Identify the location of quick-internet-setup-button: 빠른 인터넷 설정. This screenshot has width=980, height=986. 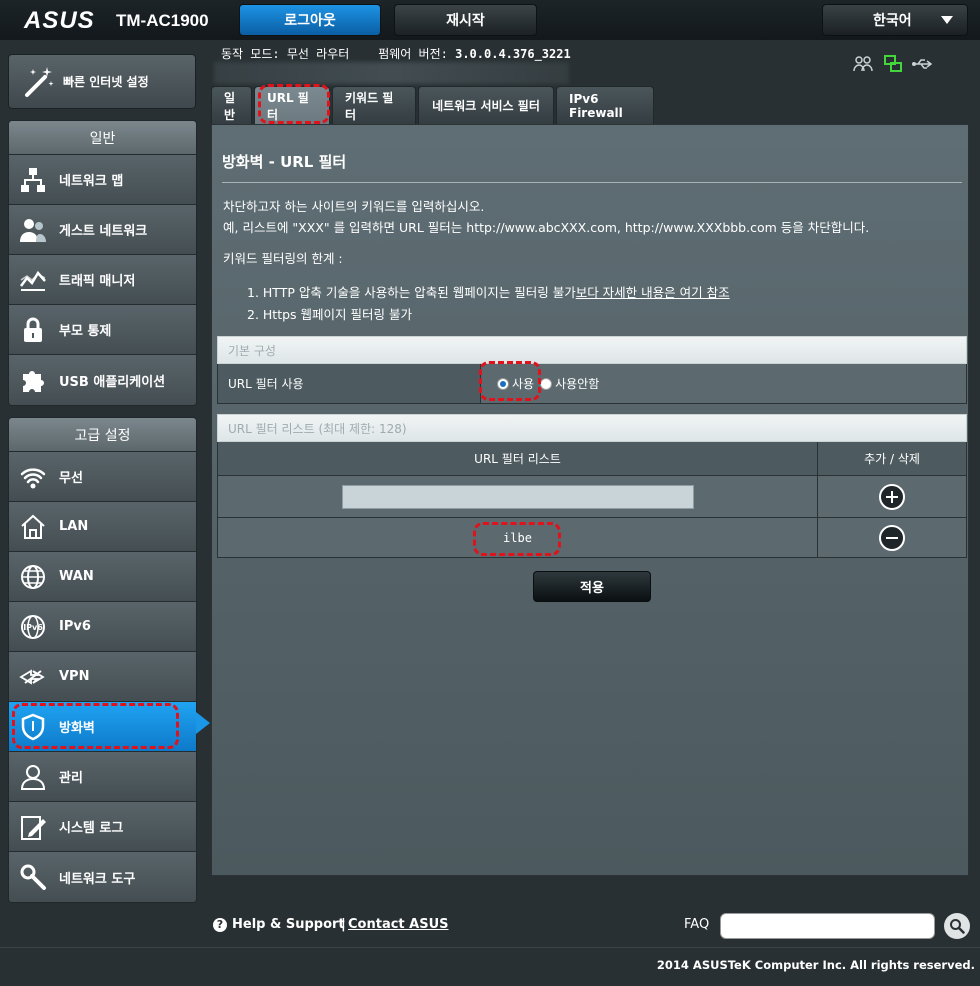
(102, 81).